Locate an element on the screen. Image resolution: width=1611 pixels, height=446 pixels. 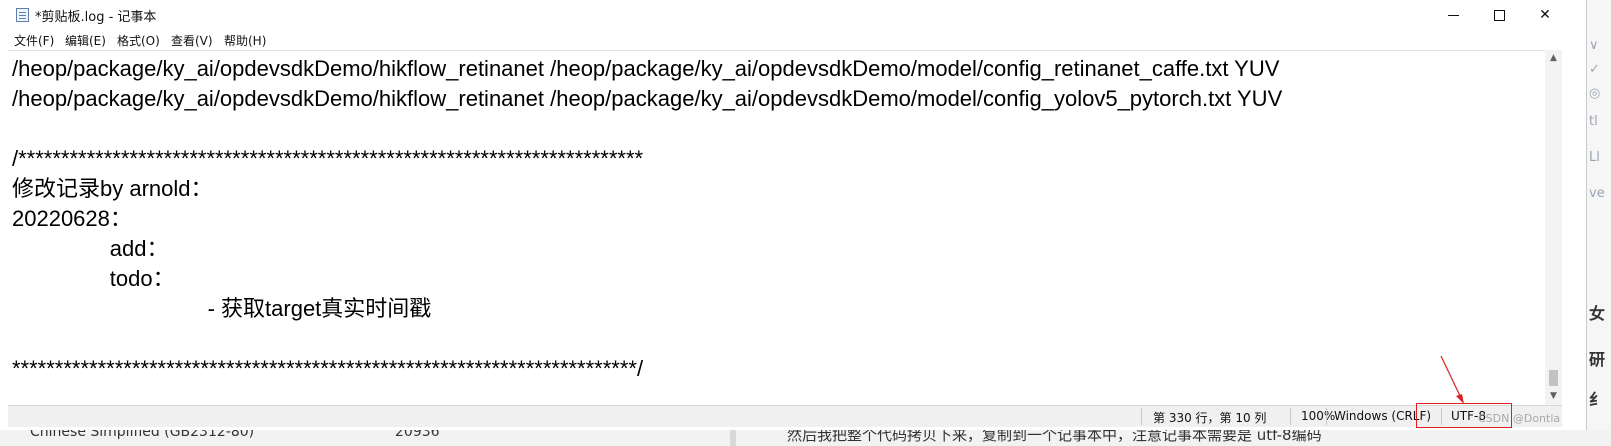
scroll-down-icon: ▼ is located at coordinates (1553, 396).